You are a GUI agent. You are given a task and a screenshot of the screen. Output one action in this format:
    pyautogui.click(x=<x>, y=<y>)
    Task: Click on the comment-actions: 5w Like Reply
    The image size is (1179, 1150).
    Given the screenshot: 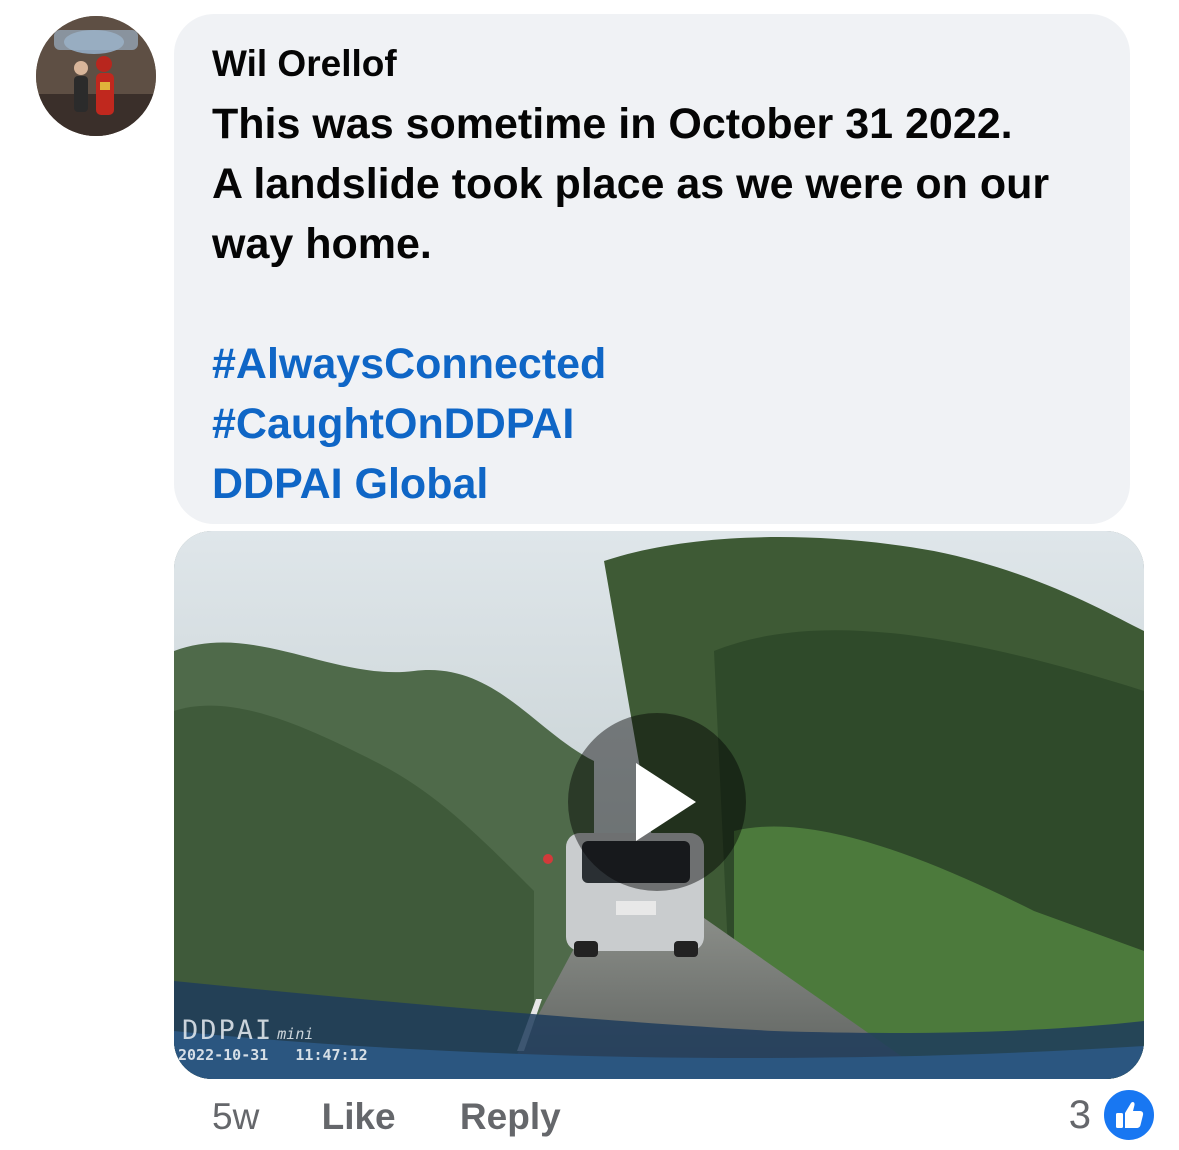 What is the action you would take?
    pyautogui.click(x=386, y=1117)
    